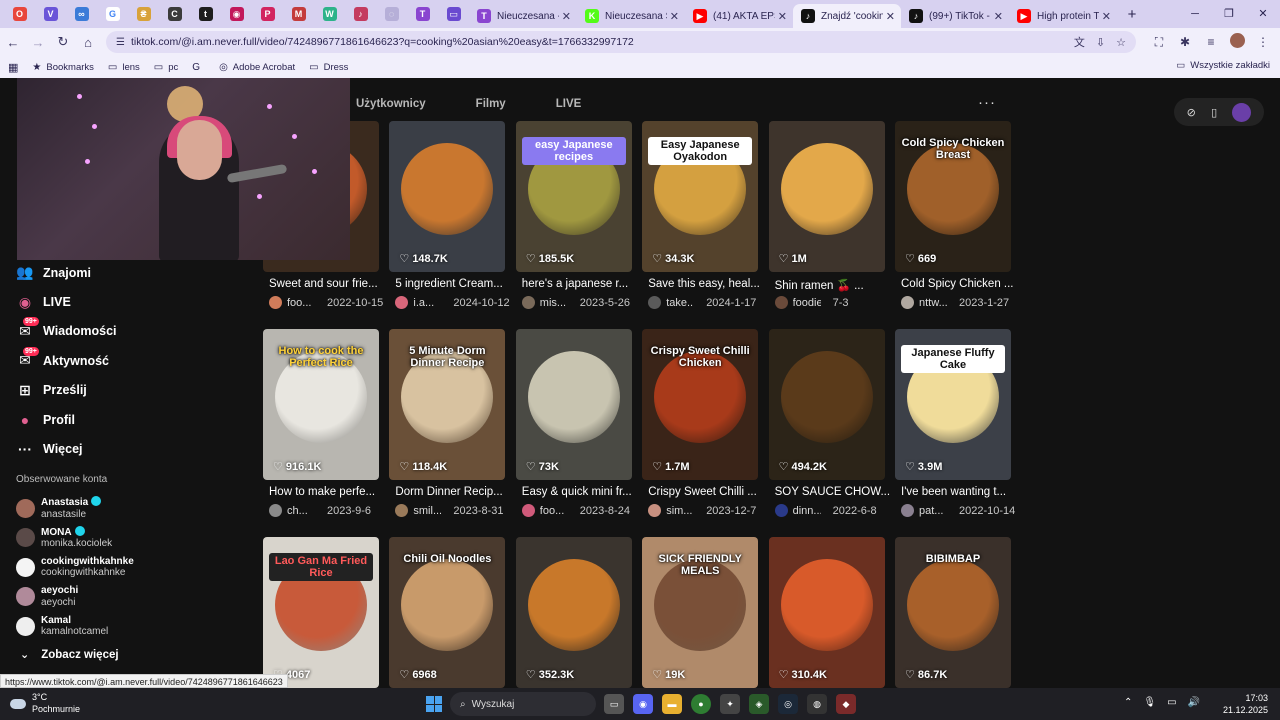 The image size is (1280, 720). What do you see at coordinates (817, 704) in the screenshot?
I see `obs-icon: ◍` at bounding box center [817, 704].